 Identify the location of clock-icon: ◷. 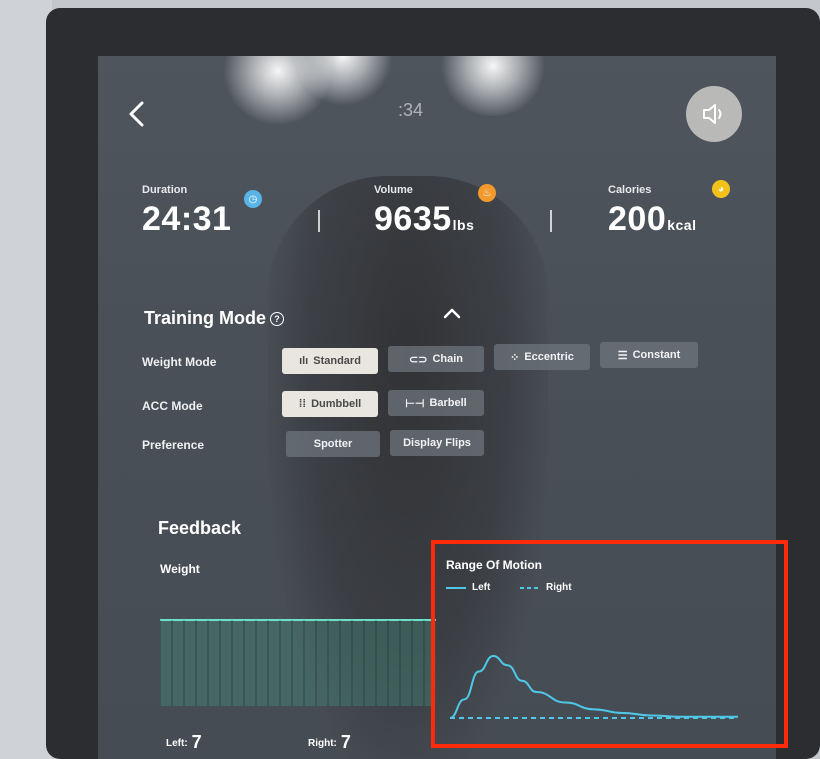
(253, 199).